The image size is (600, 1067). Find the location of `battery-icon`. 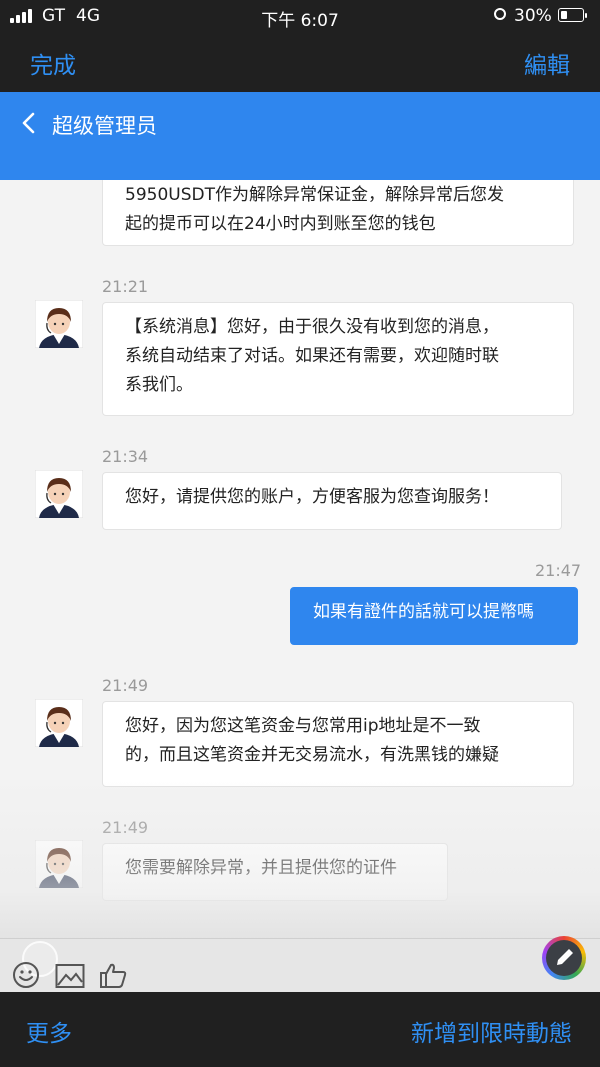

battery-icon is located at coordinates (572, 15).